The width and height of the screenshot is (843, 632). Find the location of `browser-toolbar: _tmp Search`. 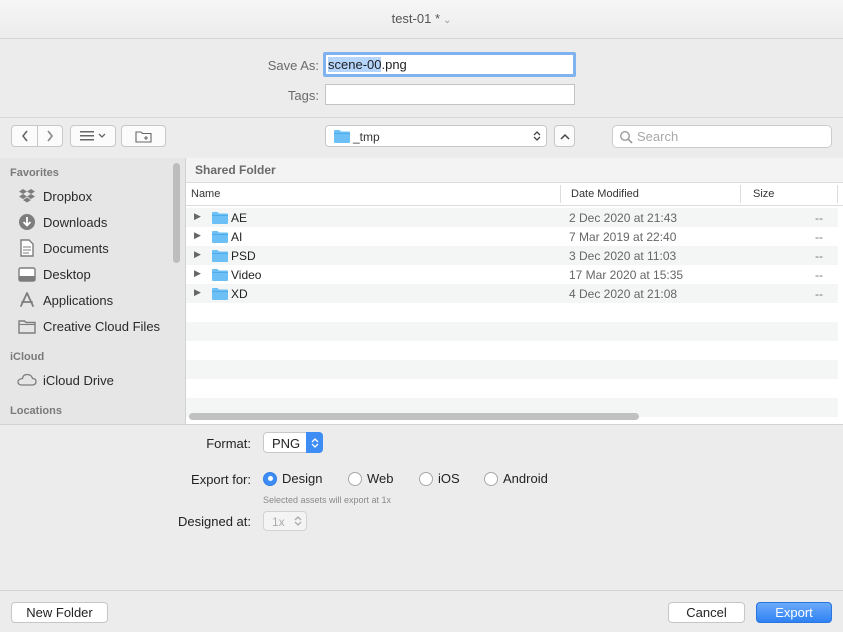

browser-toolbar: _tmp Search is located at coordinates (421, 138).